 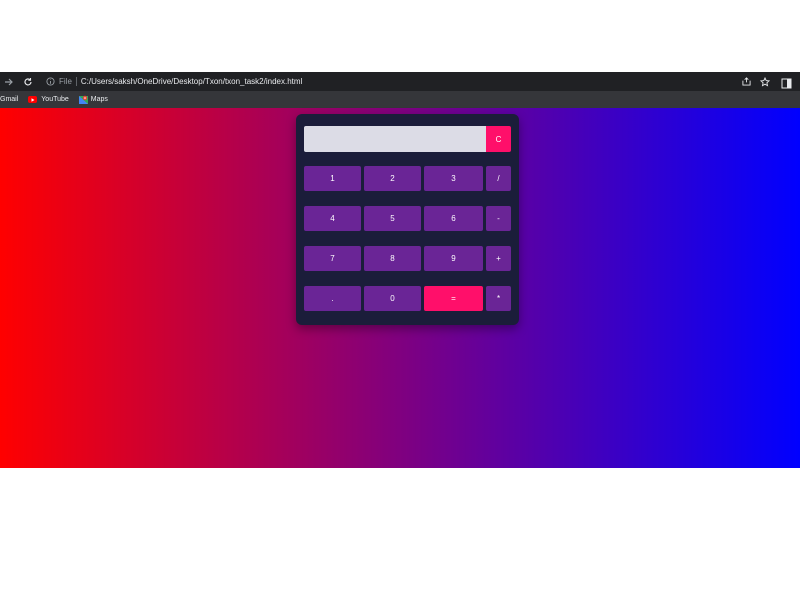 I want to click on forward-button, so click(x=9, y=82).